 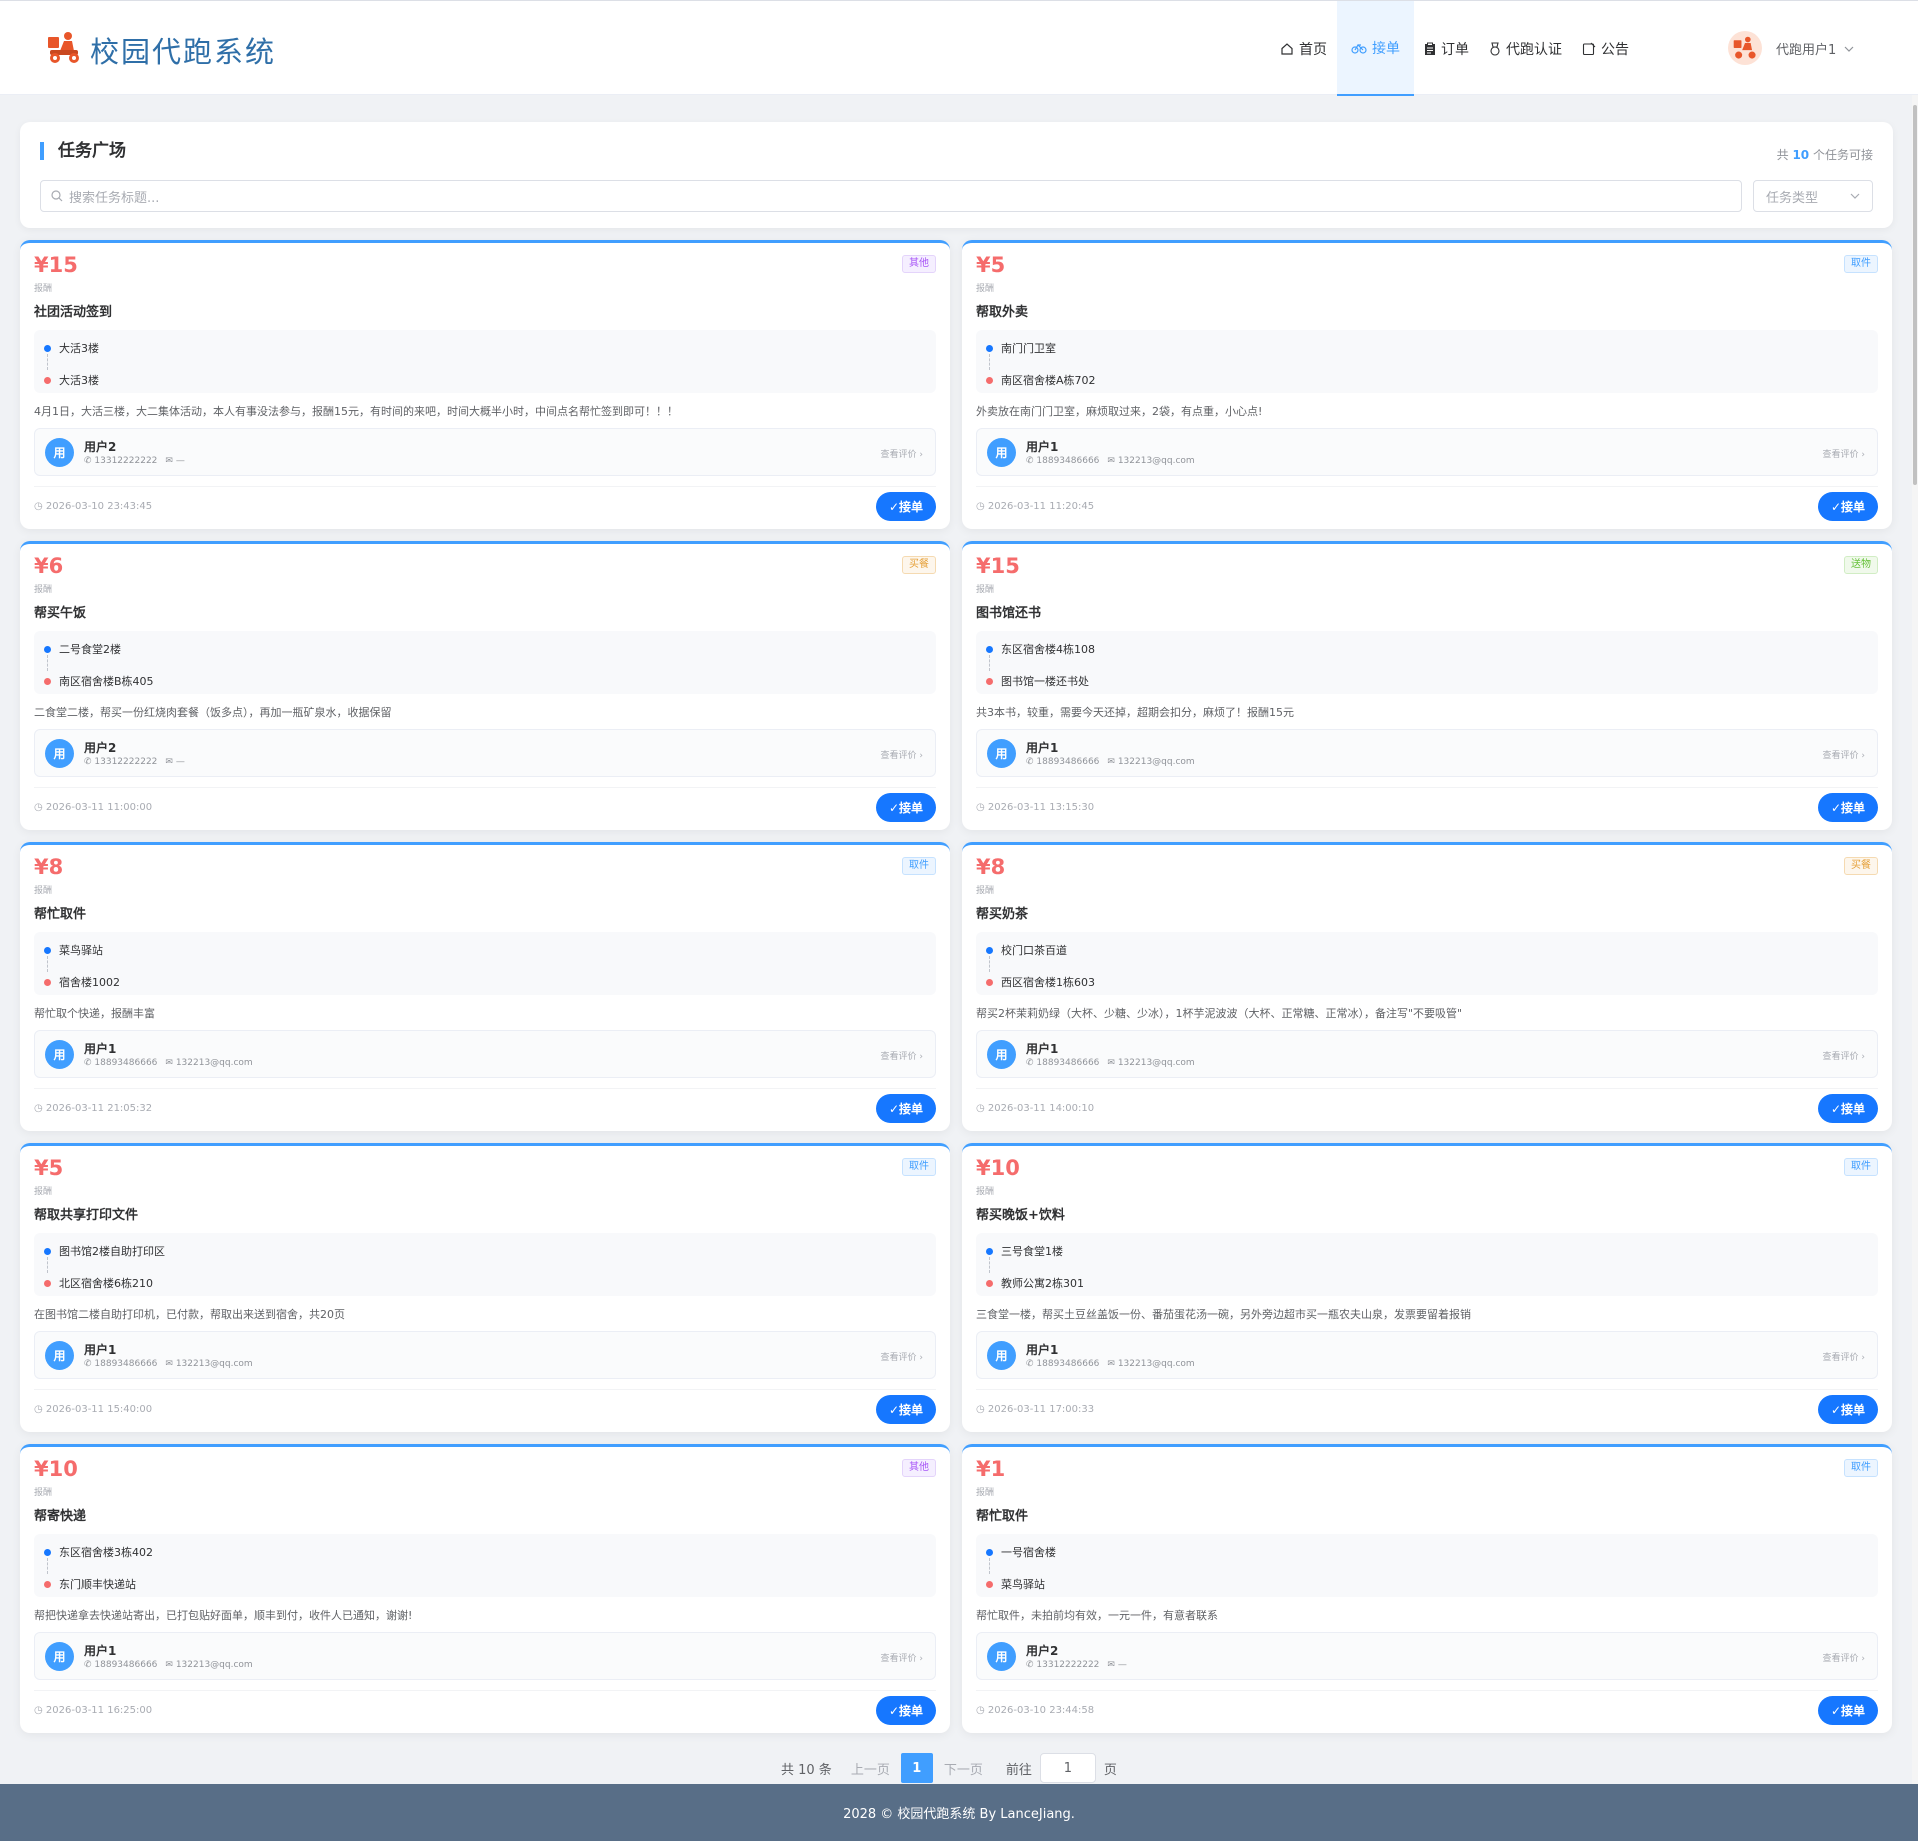 I want to click on task-type-tag: 其他, so click(x=919, y=1468).